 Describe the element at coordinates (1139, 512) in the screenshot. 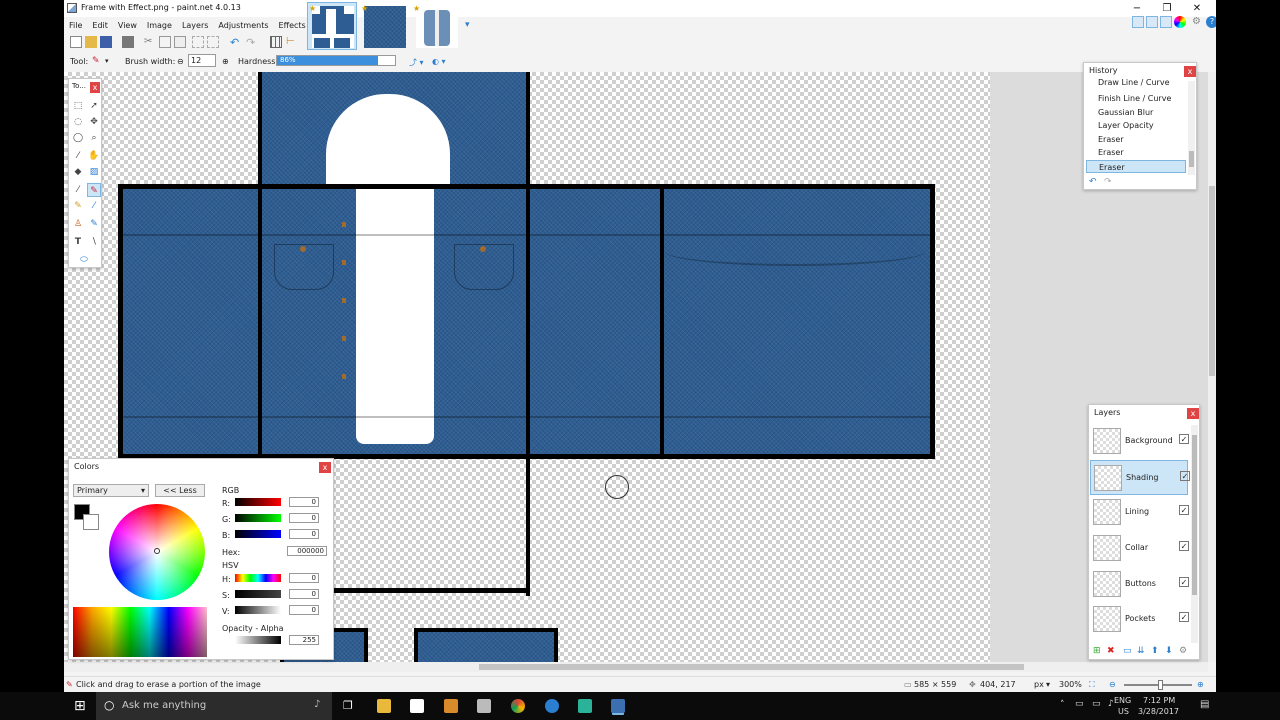

I see `layer-row: Lining ✓` at that location.